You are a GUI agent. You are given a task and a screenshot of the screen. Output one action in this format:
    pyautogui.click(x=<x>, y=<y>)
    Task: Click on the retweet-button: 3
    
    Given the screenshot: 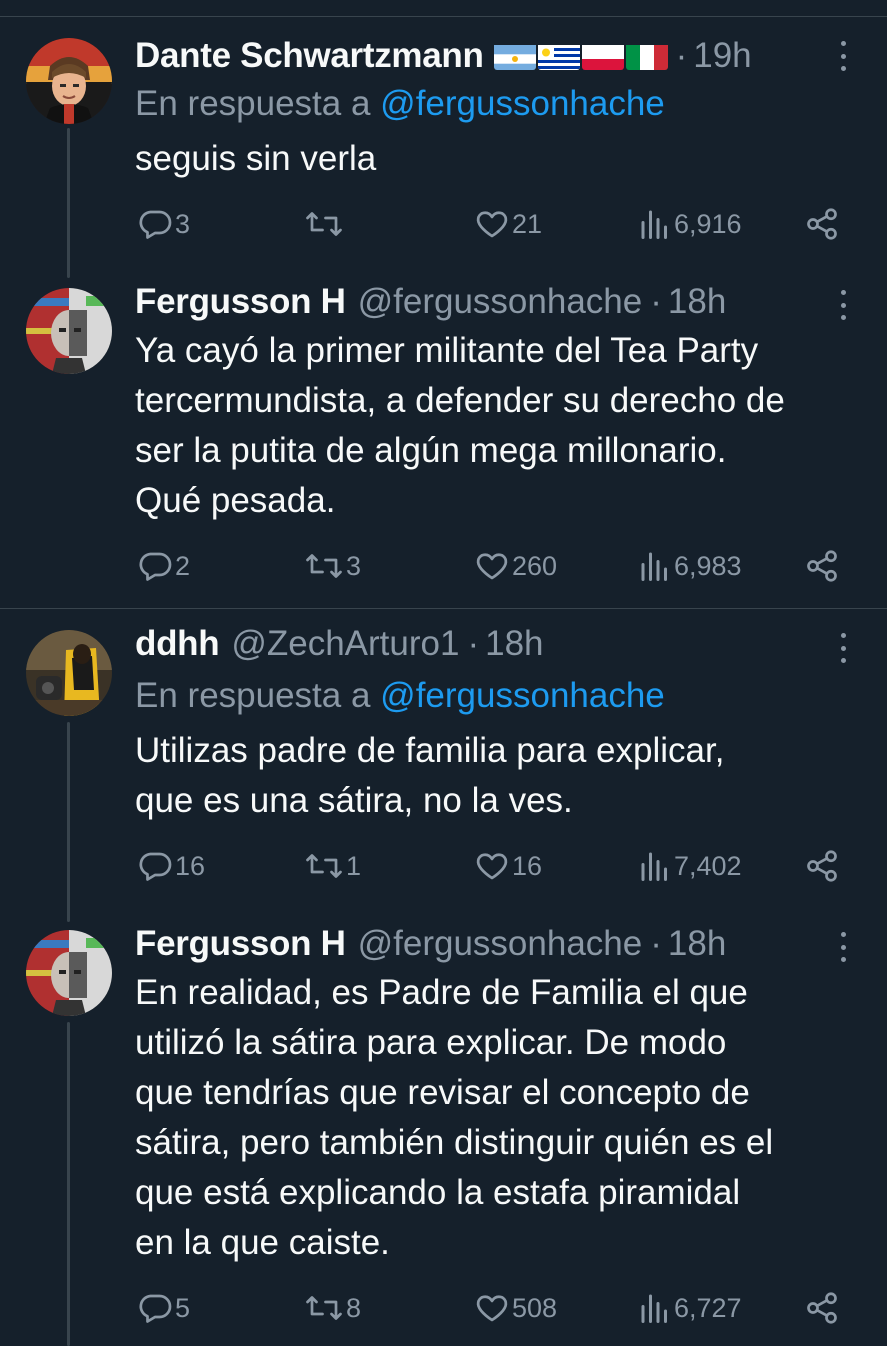 What is the action you would take?
    pyautogui.click(x=332, y=566)
    